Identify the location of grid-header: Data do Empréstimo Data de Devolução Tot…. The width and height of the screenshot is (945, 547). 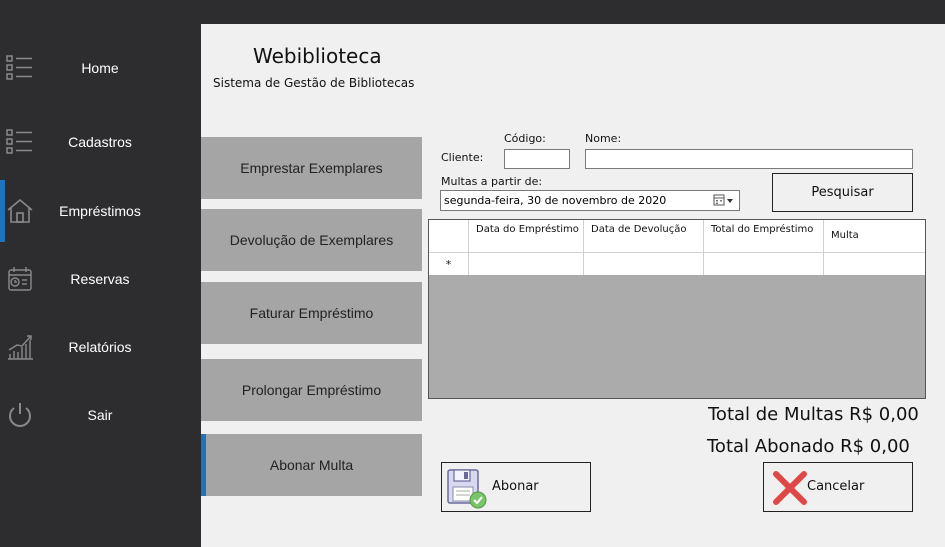
(677, 236).